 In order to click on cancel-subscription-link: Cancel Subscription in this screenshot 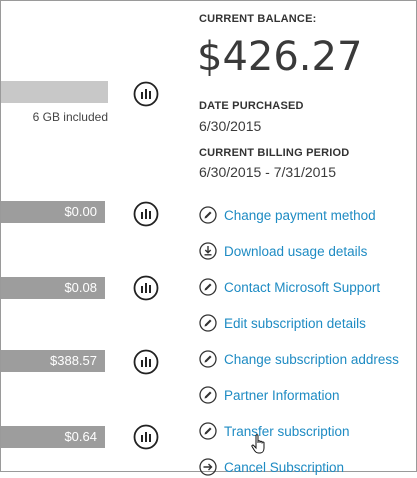, I will do `click(271, 467)`.